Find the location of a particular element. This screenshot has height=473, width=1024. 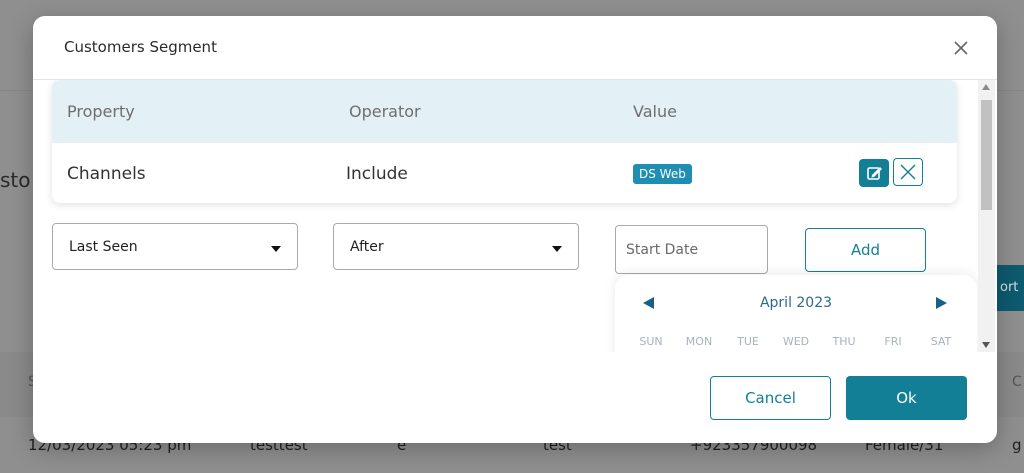

start-date-input: Start Date is located at coordinates (691, 249).